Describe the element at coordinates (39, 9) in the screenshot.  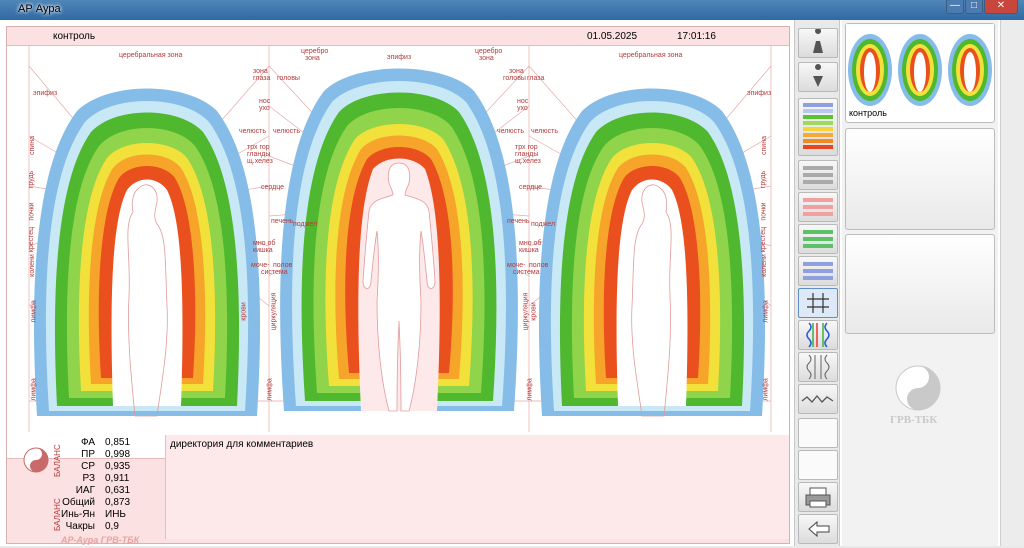
I see `window-title: АР Аура` at that location.